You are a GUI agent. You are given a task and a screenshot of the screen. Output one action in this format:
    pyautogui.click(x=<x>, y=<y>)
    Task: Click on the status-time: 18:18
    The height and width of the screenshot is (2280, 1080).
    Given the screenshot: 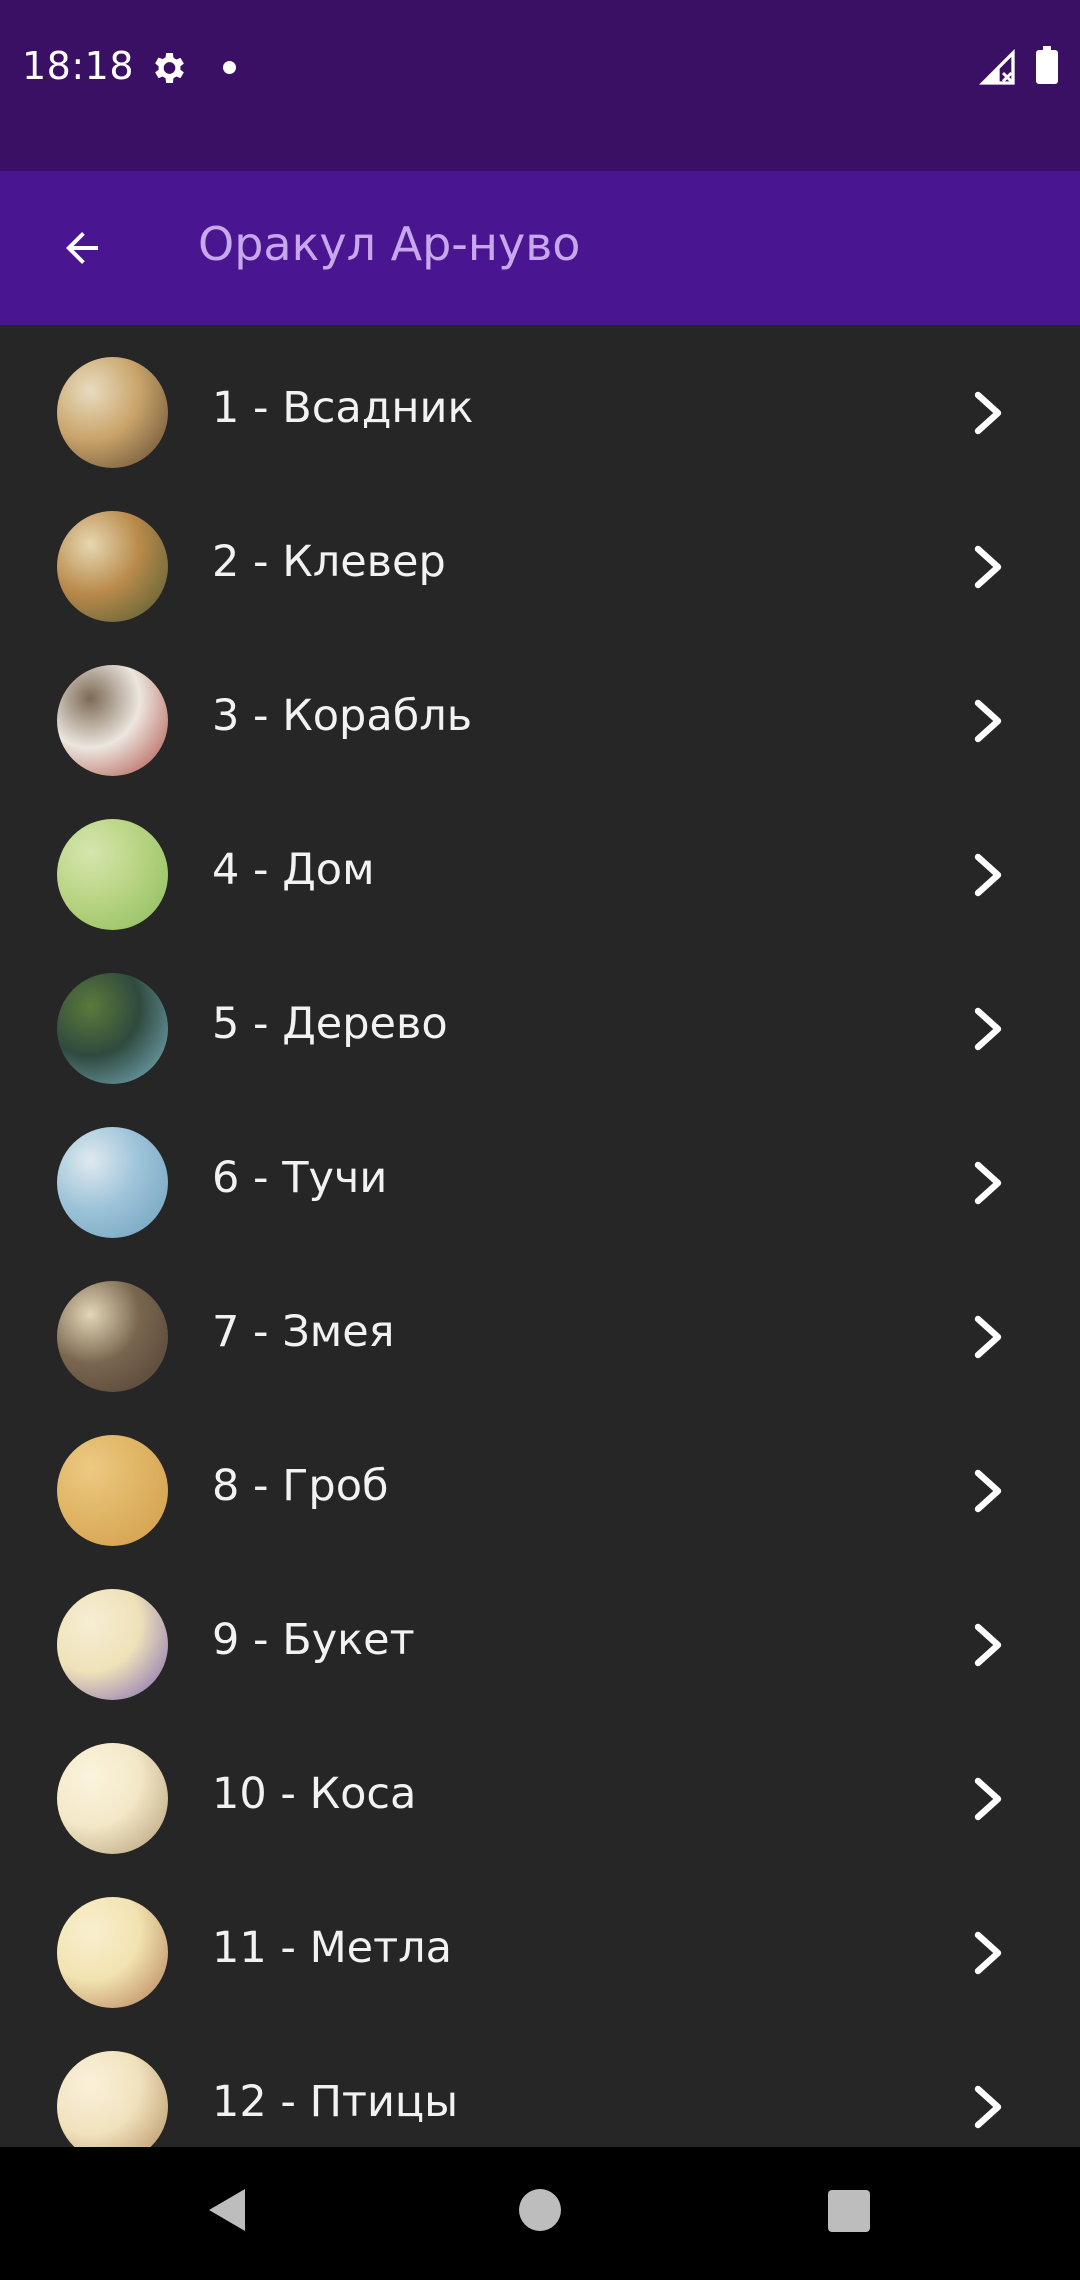 What is the action you would take?
    pyautogui.click(x=78, y=66)
    